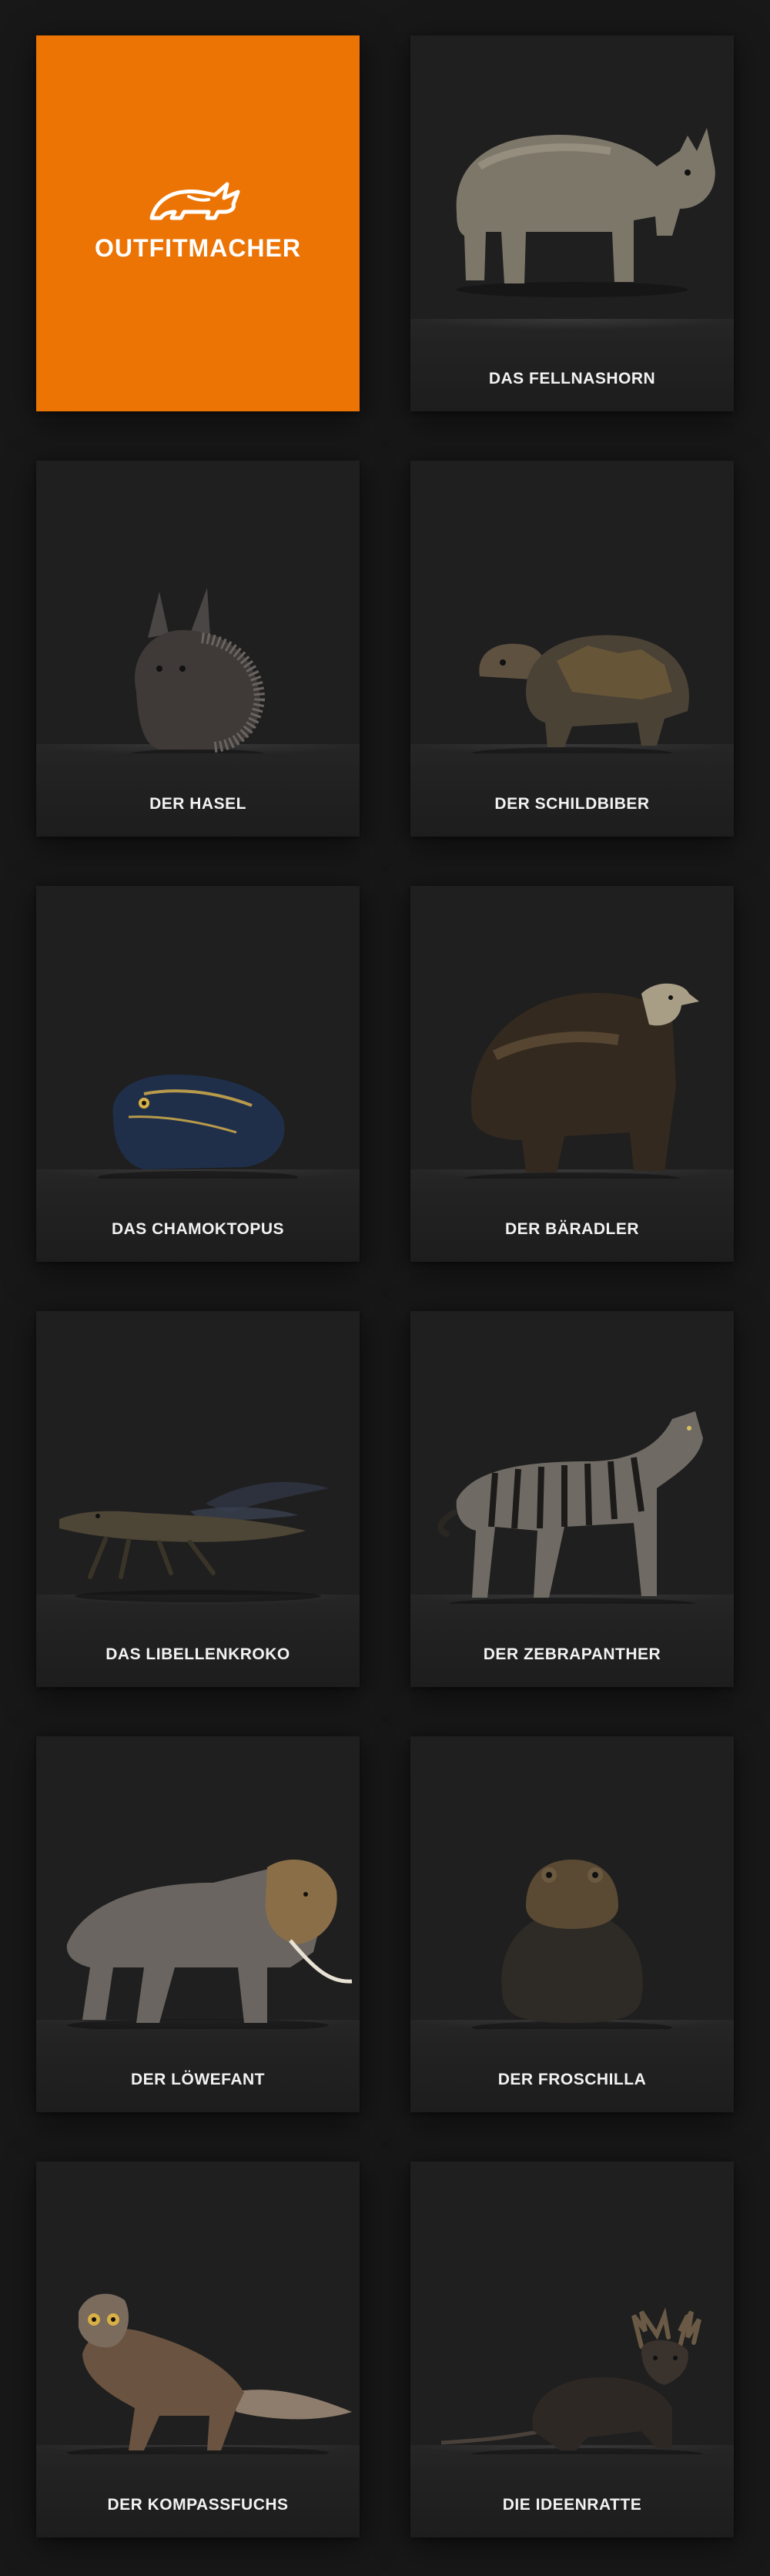 This screenshot has width=770, height=2576. Describe the element at coordinates (198, 2079) in the screenshot. I see `card-title: DER LÖWEFANT` at that location.